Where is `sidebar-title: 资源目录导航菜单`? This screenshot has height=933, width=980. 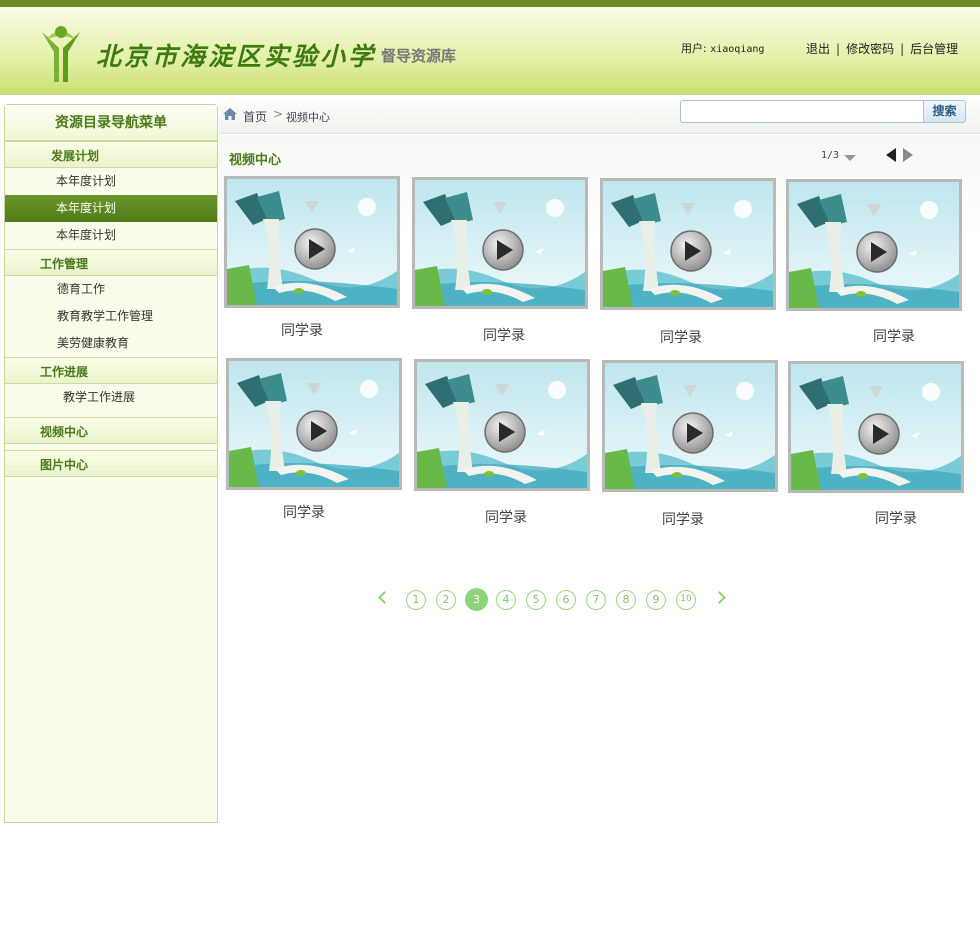
sidebar-title: 资源目录导航菜单 is located at coordinates (111, 123).